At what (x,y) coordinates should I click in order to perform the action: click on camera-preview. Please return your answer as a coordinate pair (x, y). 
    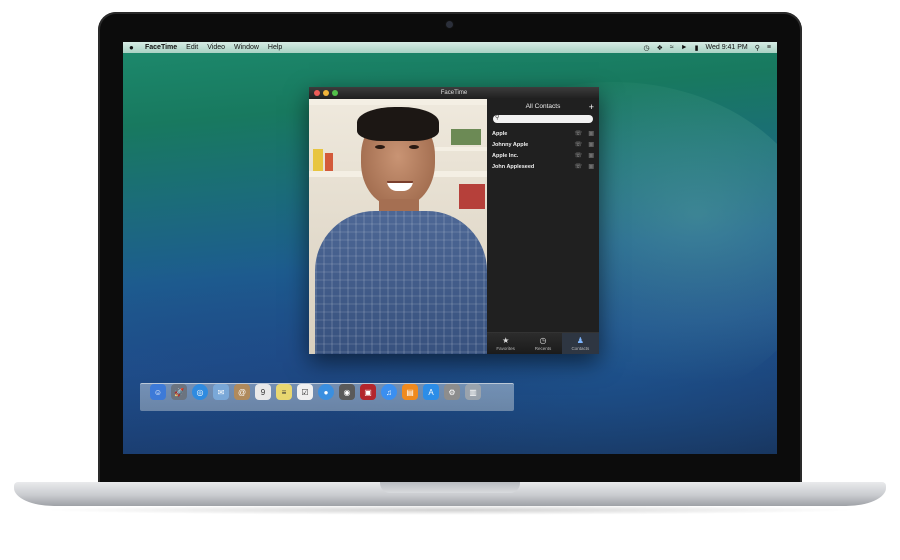
    Looking at the image, I should click on (398, 226).